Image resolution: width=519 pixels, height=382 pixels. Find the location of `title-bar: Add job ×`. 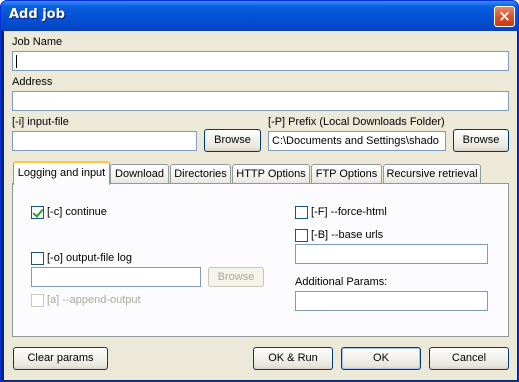

title-bar: Add job × is located at coordinates (259, 16).